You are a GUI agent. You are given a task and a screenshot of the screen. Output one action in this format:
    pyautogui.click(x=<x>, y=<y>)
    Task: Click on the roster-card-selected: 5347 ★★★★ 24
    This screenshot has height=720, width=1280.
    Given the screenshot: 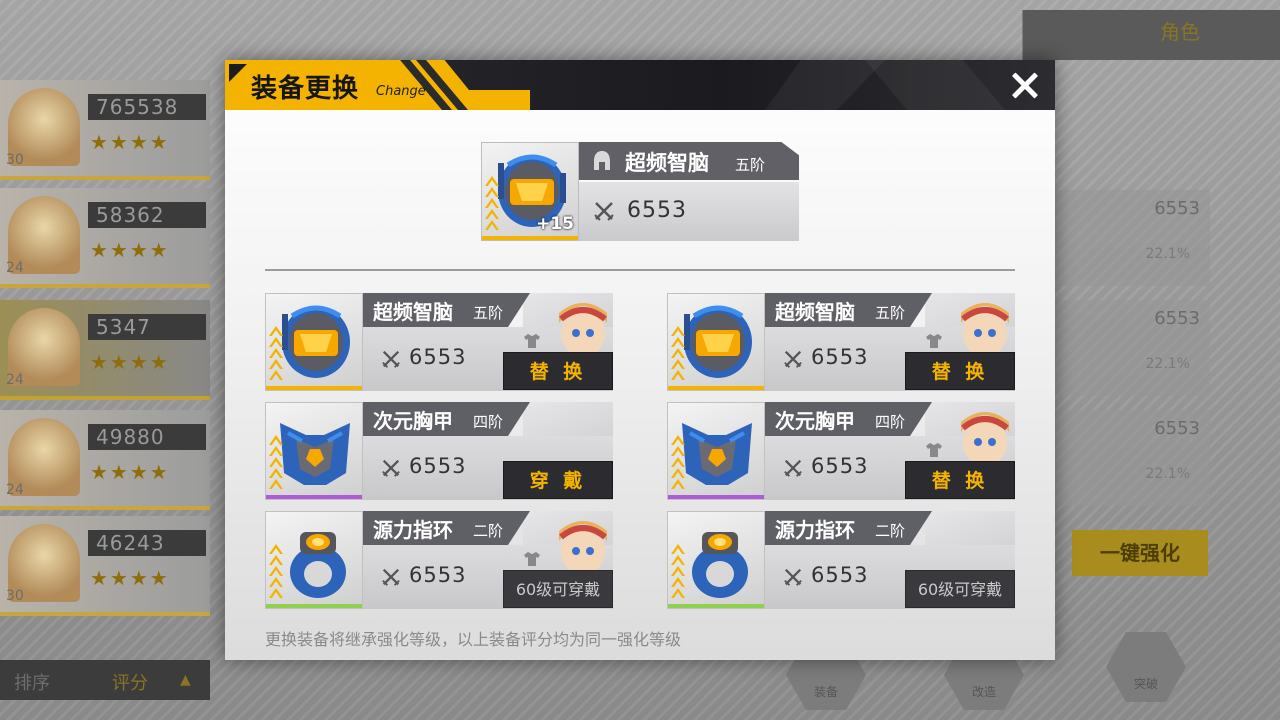 What is the action you would take?
    pyautogui.click(x=105, y=350)
    